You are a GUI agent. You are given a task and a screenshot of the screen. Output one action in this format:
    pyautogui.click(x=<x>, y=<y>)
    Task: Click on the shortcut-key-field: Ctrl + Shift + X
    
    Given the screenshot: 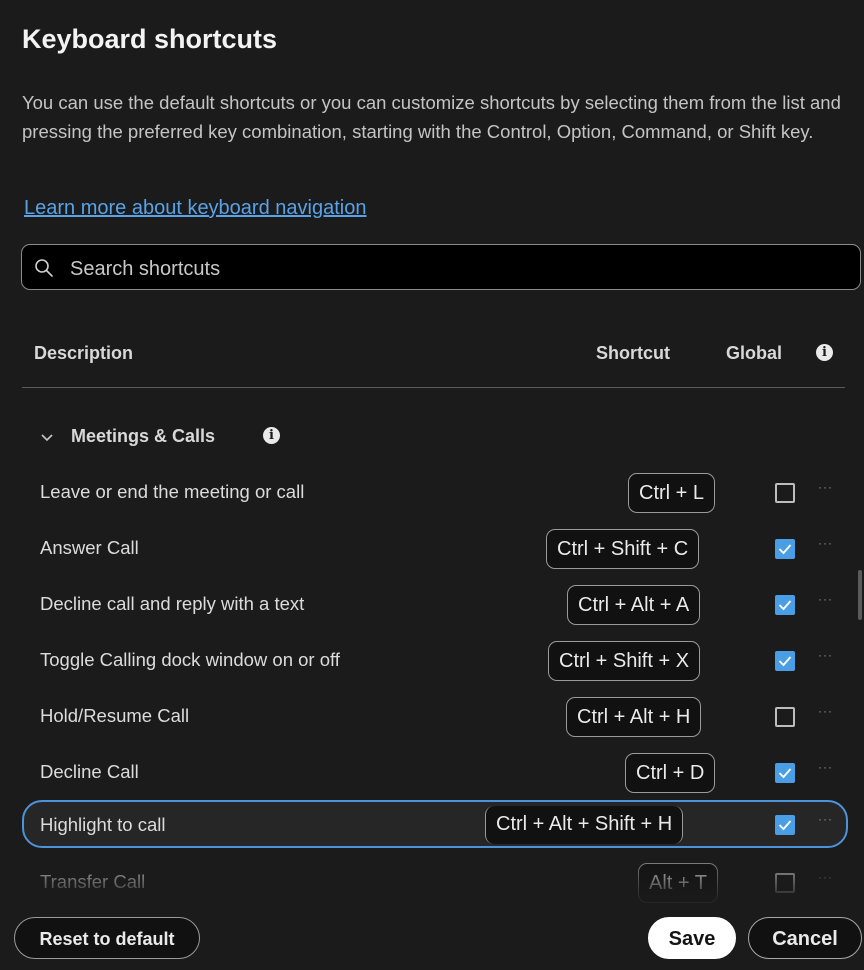 What is the action you would take?
    pyautogui.click(x=624, y=661)
    